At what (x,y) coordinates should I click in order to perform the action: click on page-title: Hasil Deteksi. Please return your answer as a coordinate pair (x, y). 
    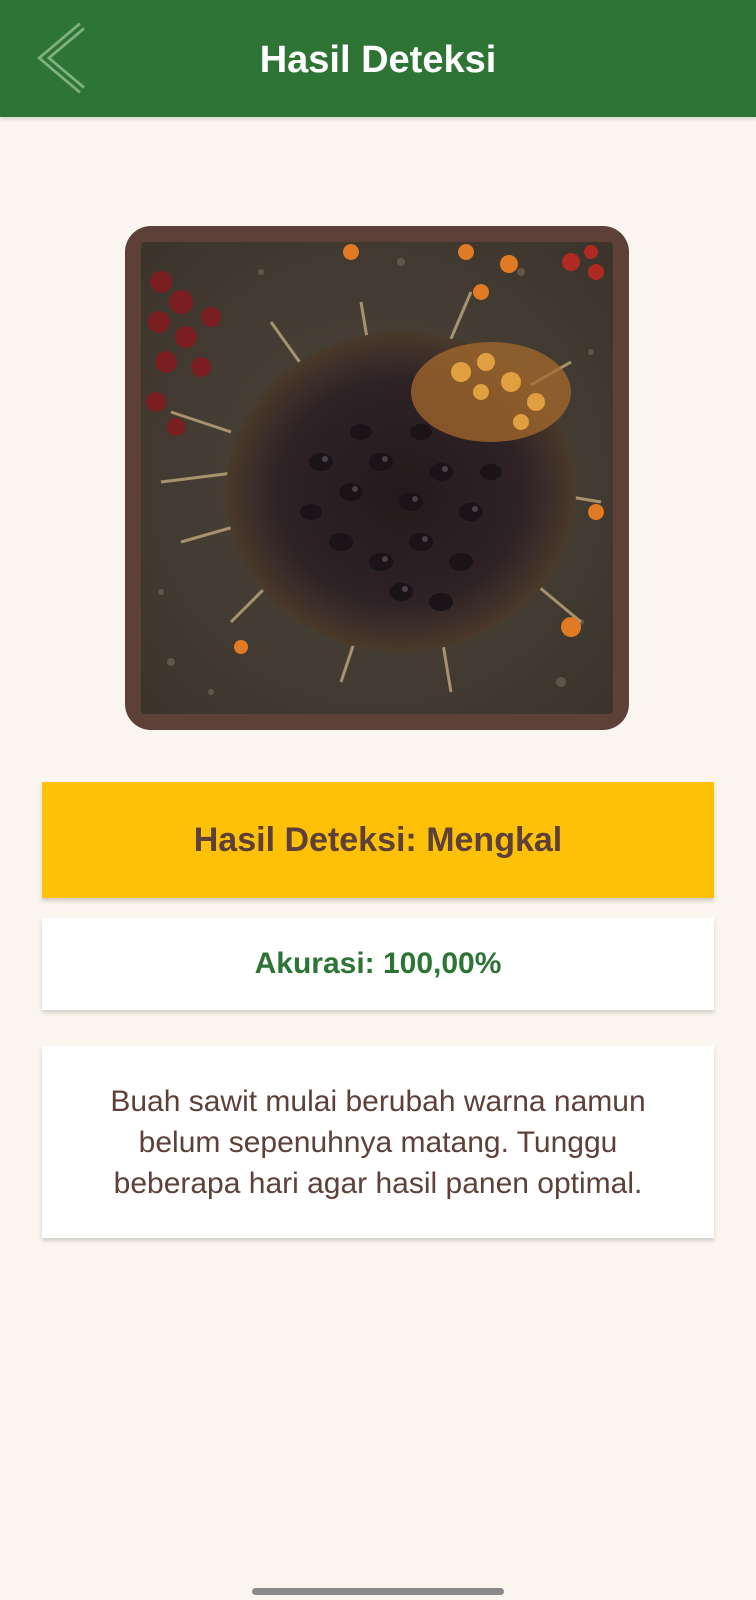
    Looking at the image, I should click on (378, 60).